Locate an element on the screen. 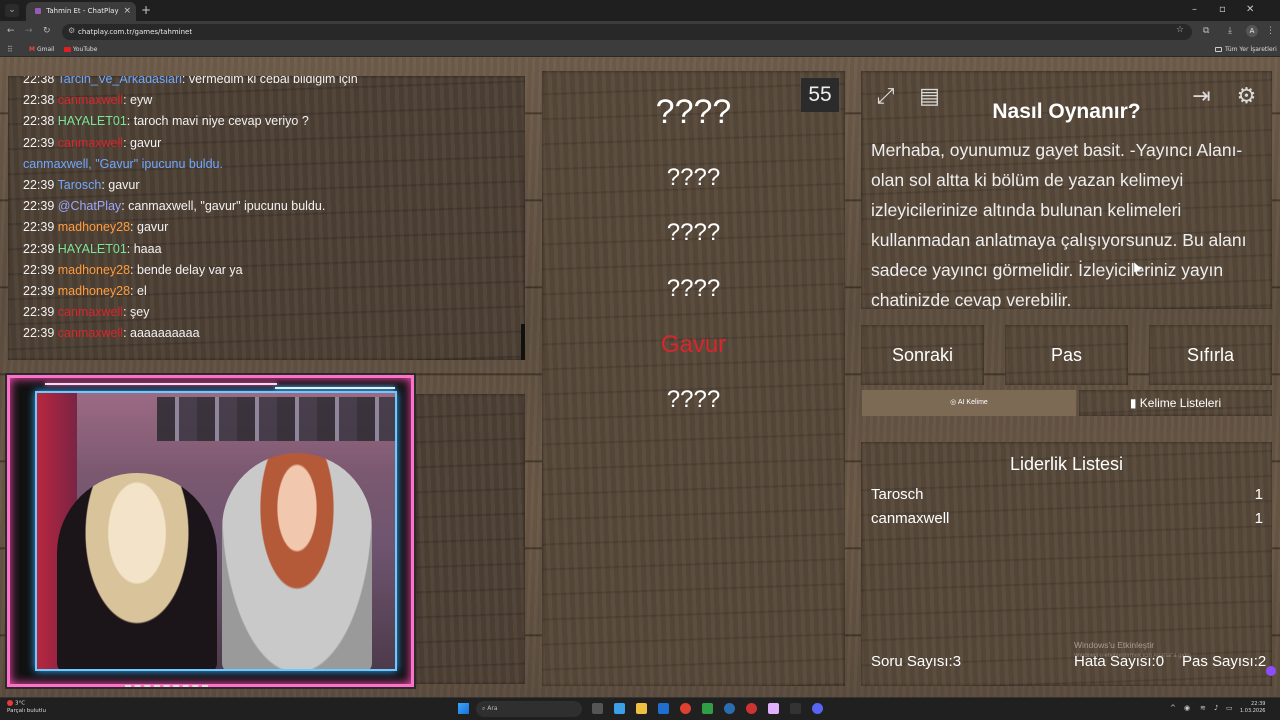  tab-close-icon: × is located at coordinates (127, 11).